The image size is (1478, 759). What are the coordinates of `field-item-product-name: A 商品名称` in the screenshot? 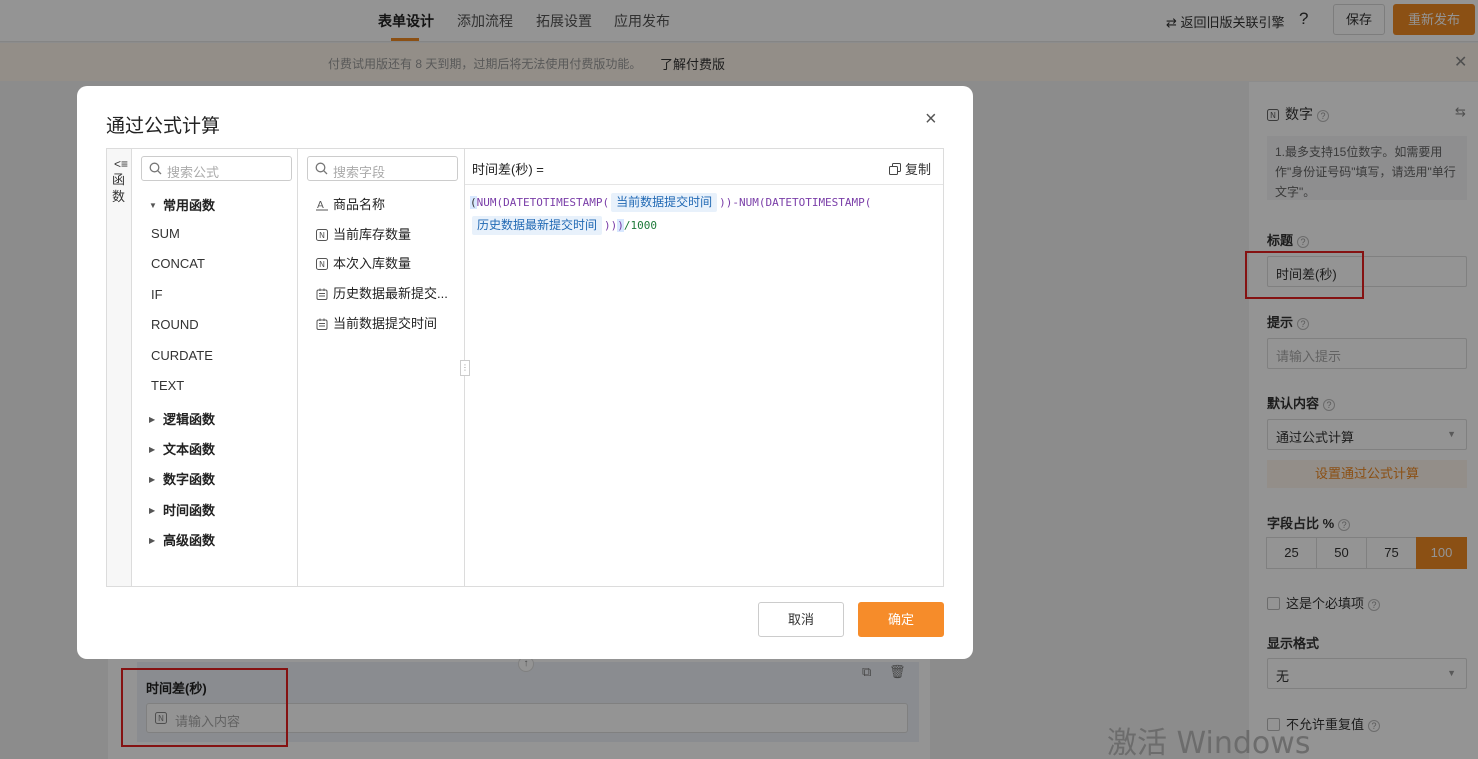 It's located at (350, 203).